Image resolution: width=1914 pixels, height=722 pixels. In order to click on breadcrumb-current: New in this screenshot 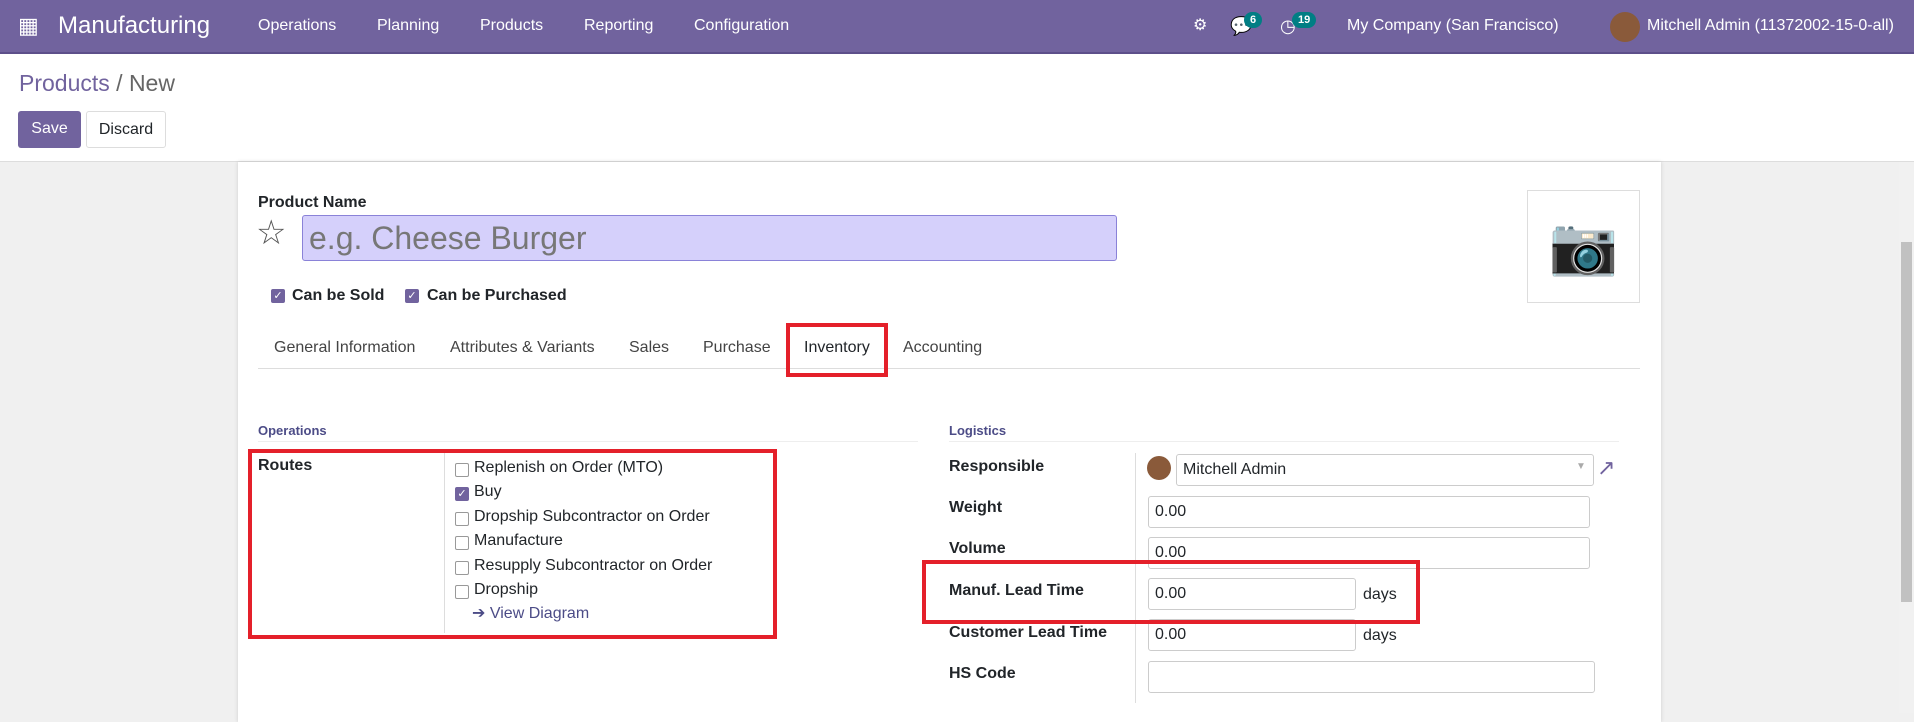, I will do `click(151, 83)`.